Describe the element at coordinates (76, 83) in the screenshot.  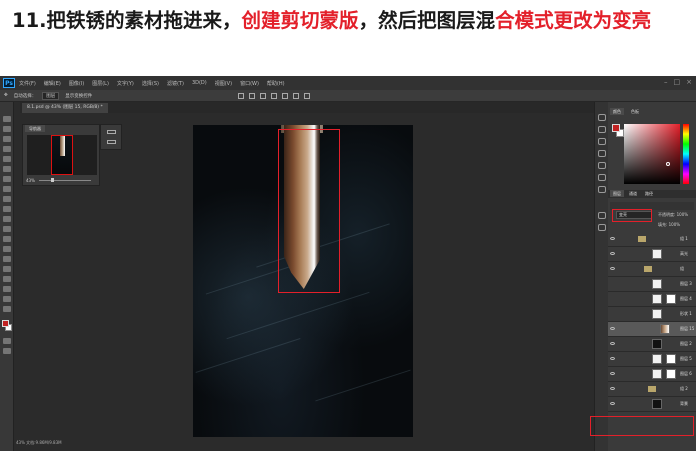
I see `menu-image: 图像(I)` at that location.